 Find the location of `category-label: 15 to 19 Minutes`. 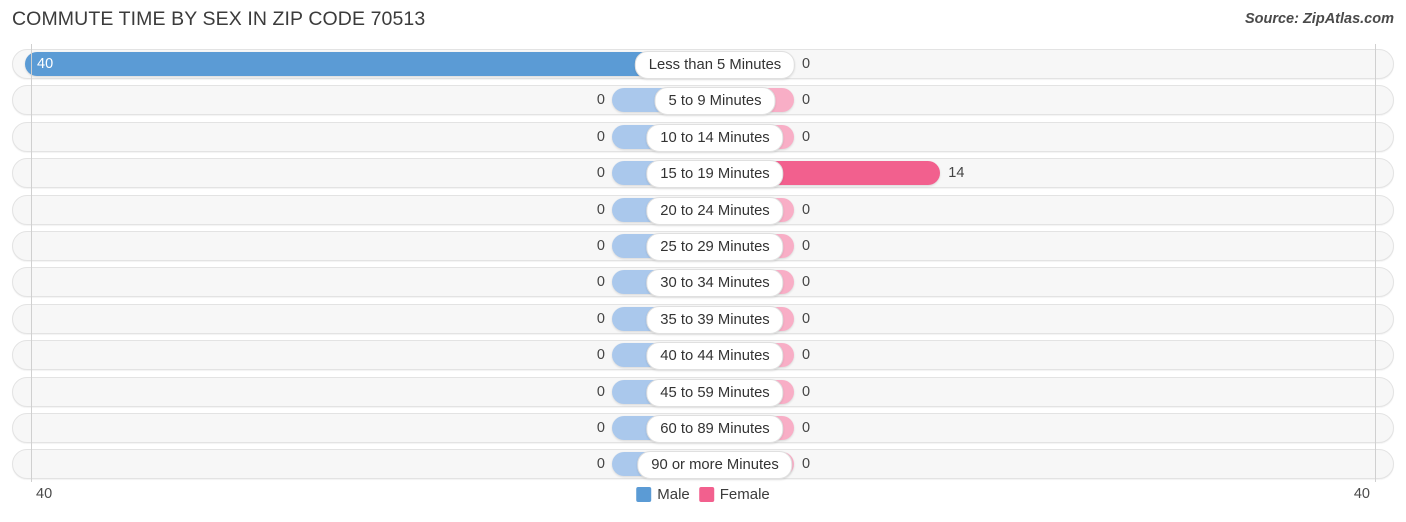

category-label: 15 to 19 Minutes is located at coordinates (715, 174).